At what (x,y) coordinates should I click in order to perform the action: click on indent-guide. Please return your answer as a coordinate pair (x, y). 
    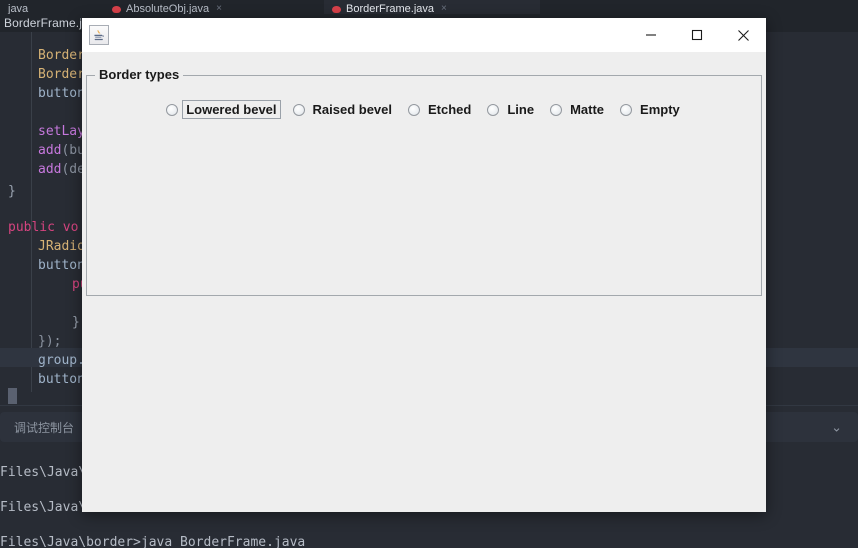
    Looking at the image, I should click on (31, 212).